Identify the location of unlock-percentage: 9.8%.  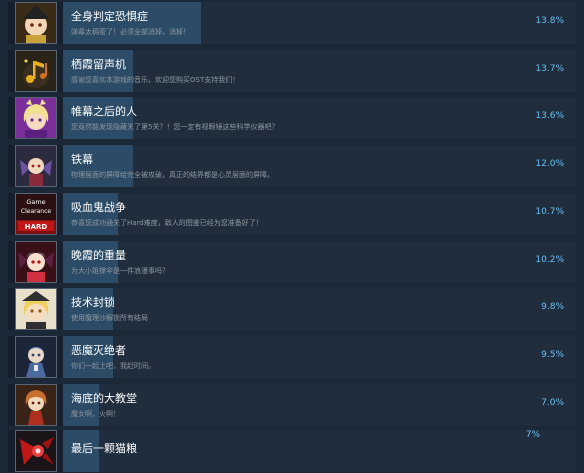
(552, 307).